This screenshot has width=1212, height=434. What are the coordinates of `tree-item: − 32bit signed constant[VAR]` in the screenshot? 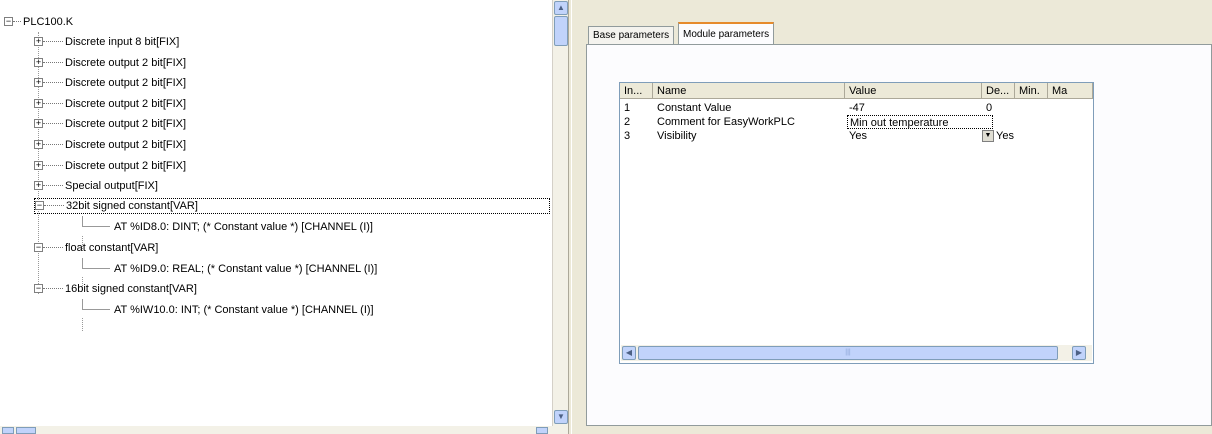 It's located at (292, 206).